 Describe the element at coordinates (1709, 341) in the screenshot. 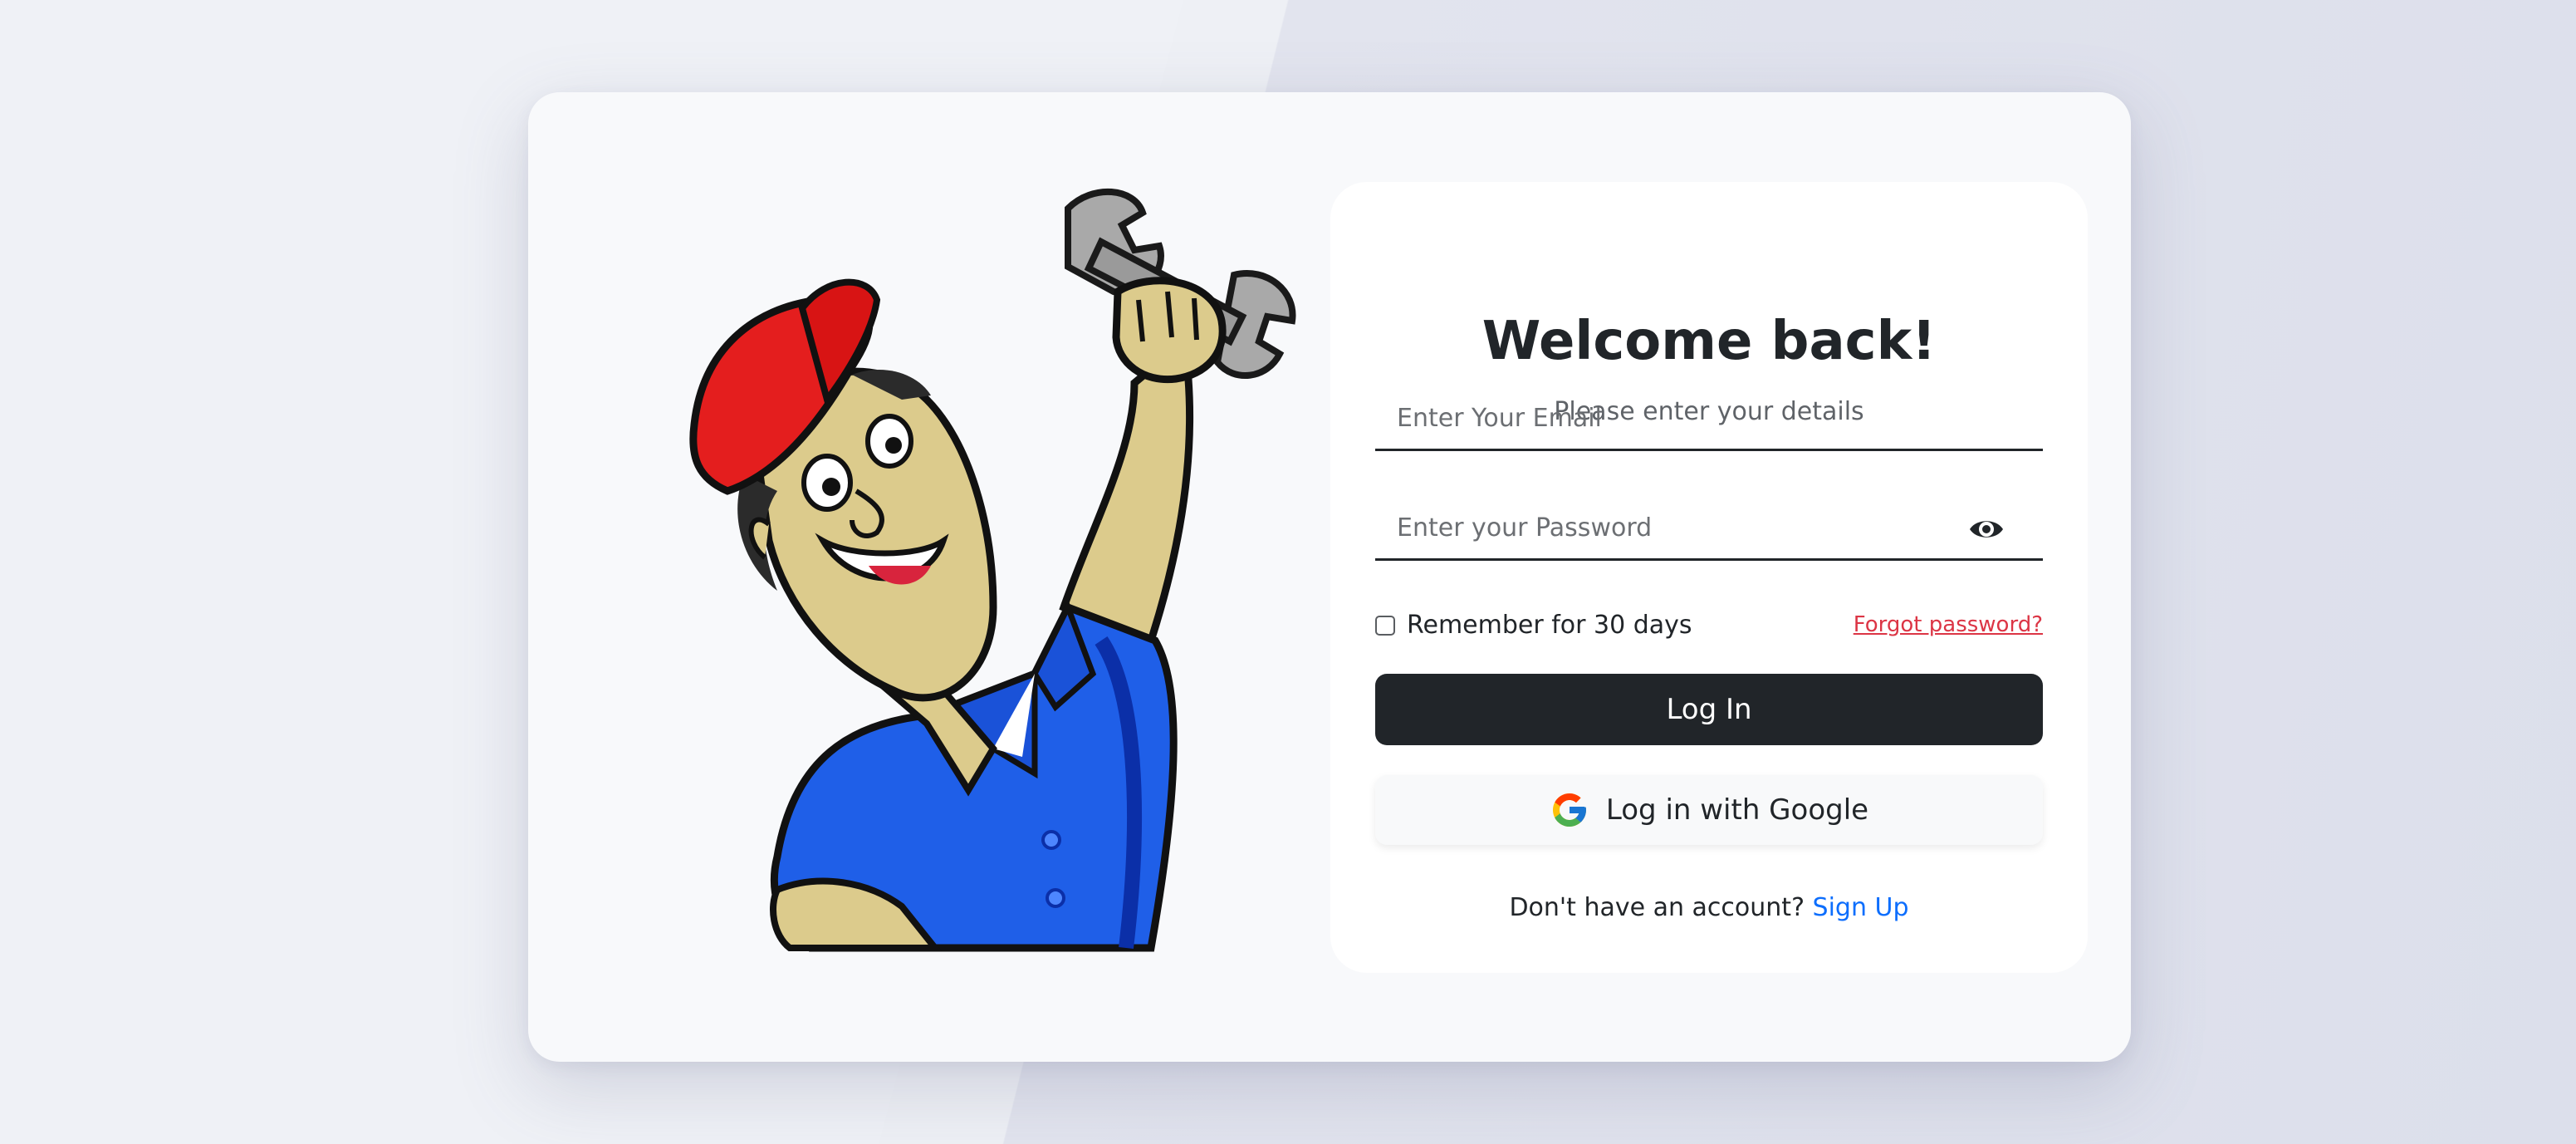

I see `page-title: Welcome back!` at that location.